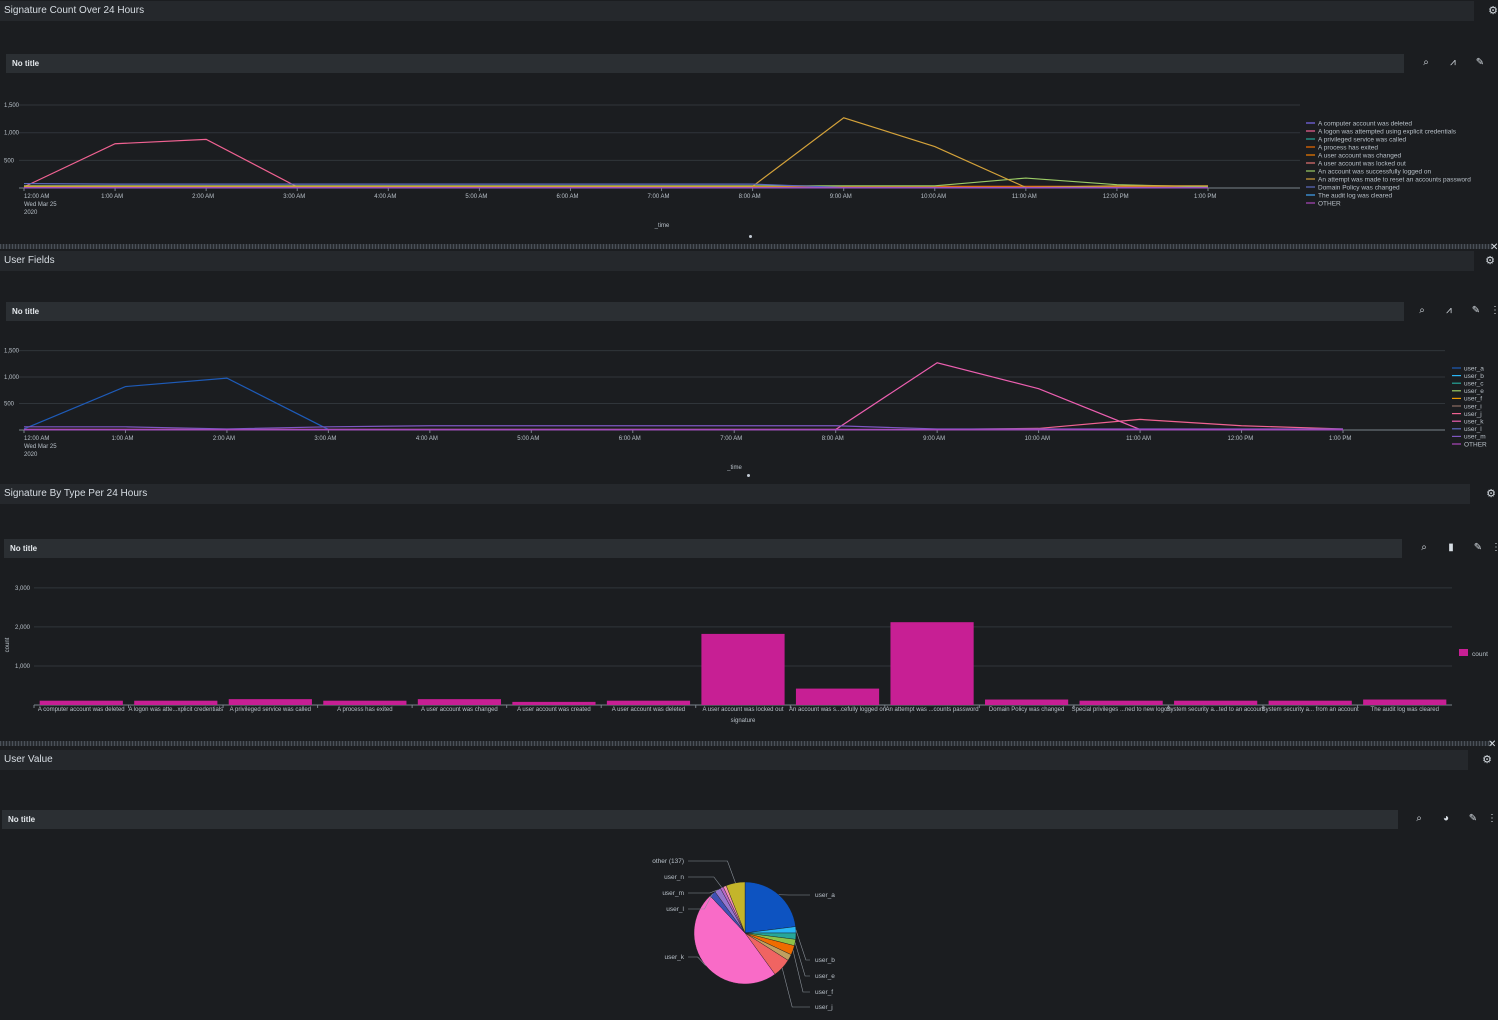 The width and height of the screenshot is (1498, 1020). What do you see at coordinates (12, 378) in the screenshot?
I see `y-tick-label: 1,000` at bounding box center [12, 378].